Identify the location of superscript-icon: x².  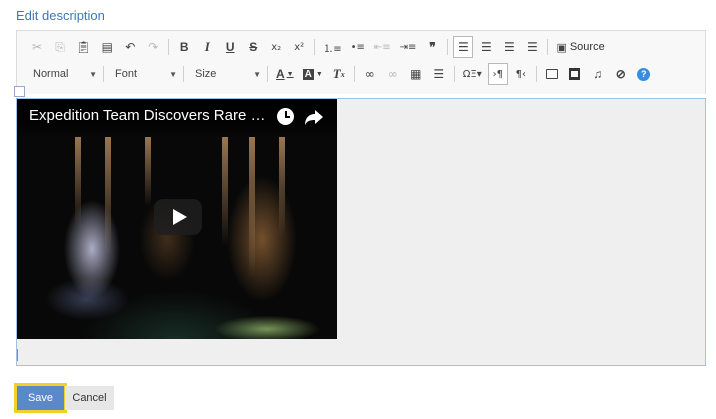
(299, 47).